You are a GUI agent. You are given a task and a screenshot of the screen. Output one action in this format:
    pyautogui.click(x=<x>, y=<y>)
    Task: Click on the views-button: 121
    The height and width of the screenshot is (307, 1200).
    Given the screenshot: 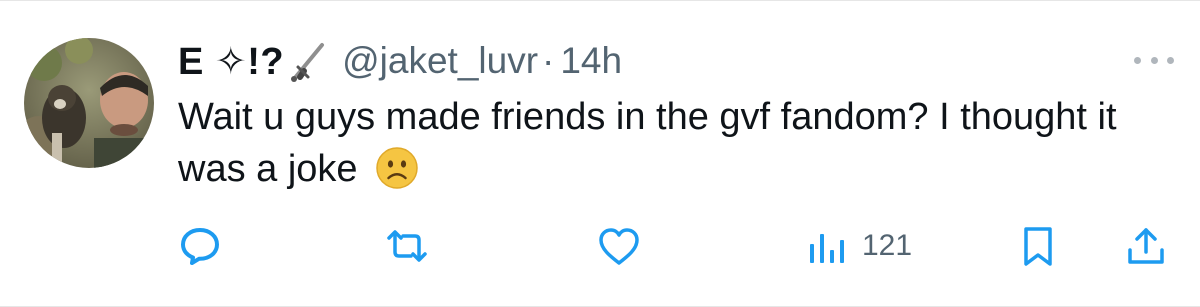 What is the action you would take?
    pyautogui.click(x=859, y=246)
    